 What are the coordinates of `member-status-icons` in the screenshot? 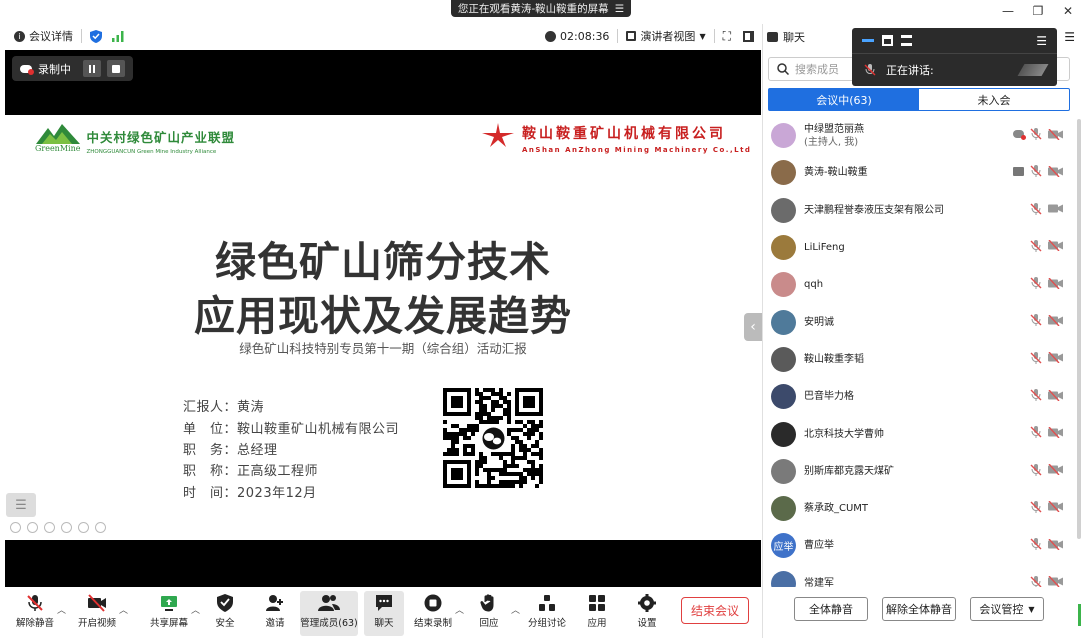 It's located at (1046, 469).